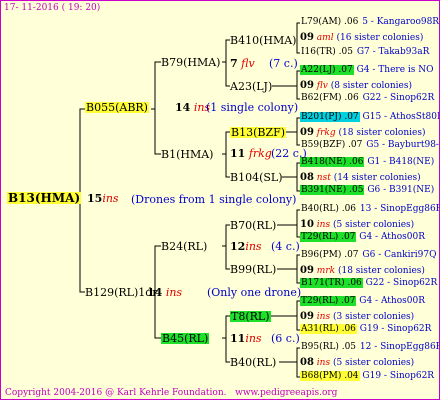  I want to click on ins-label: mrk, so click(326, 271).